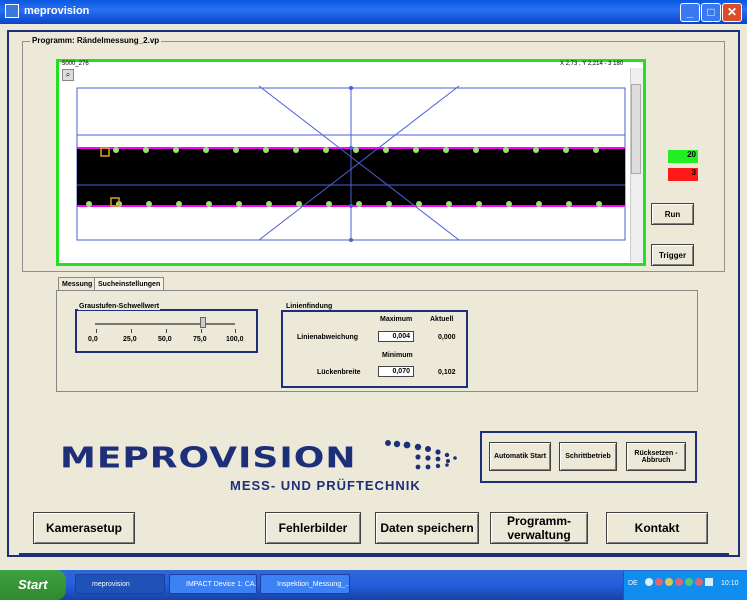 This screenshot has height=600, width=747. Describe the element at coordinates (636, 129) in the screenshot. I see `scrollbar-thumb` at that location.